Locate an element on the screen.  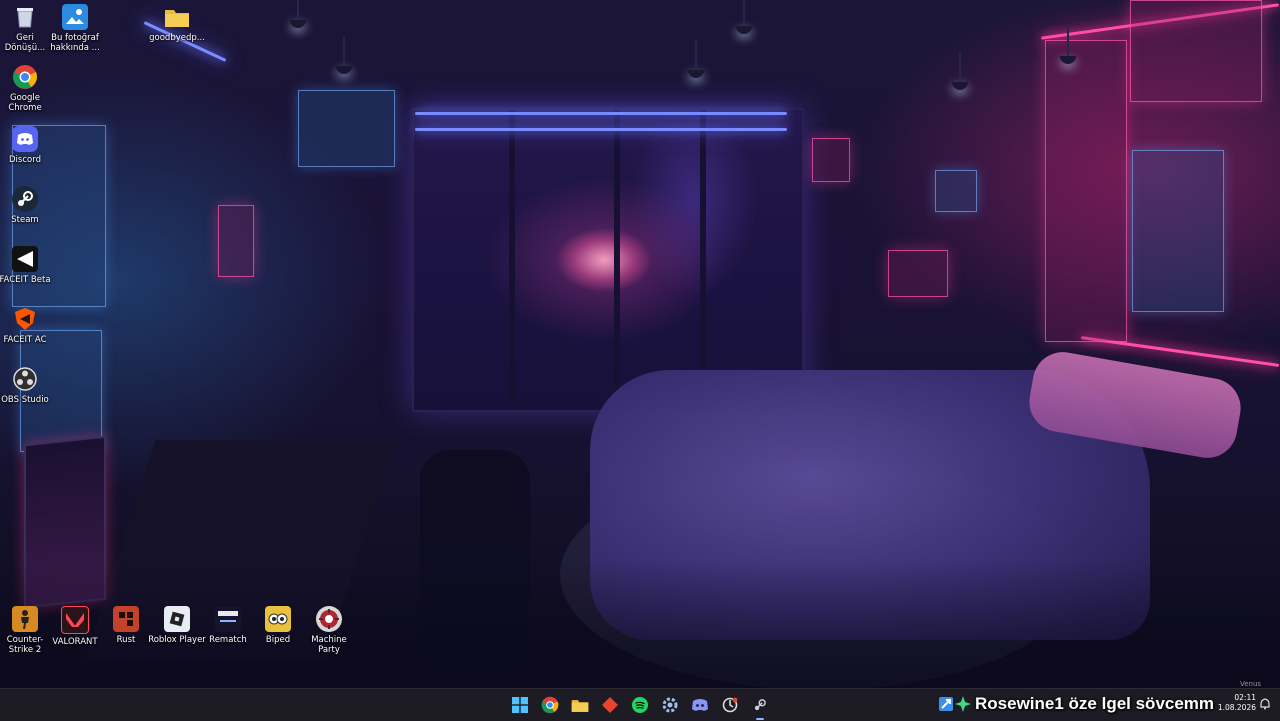
faceit-ac-icon is located at coordinates (25, 319).